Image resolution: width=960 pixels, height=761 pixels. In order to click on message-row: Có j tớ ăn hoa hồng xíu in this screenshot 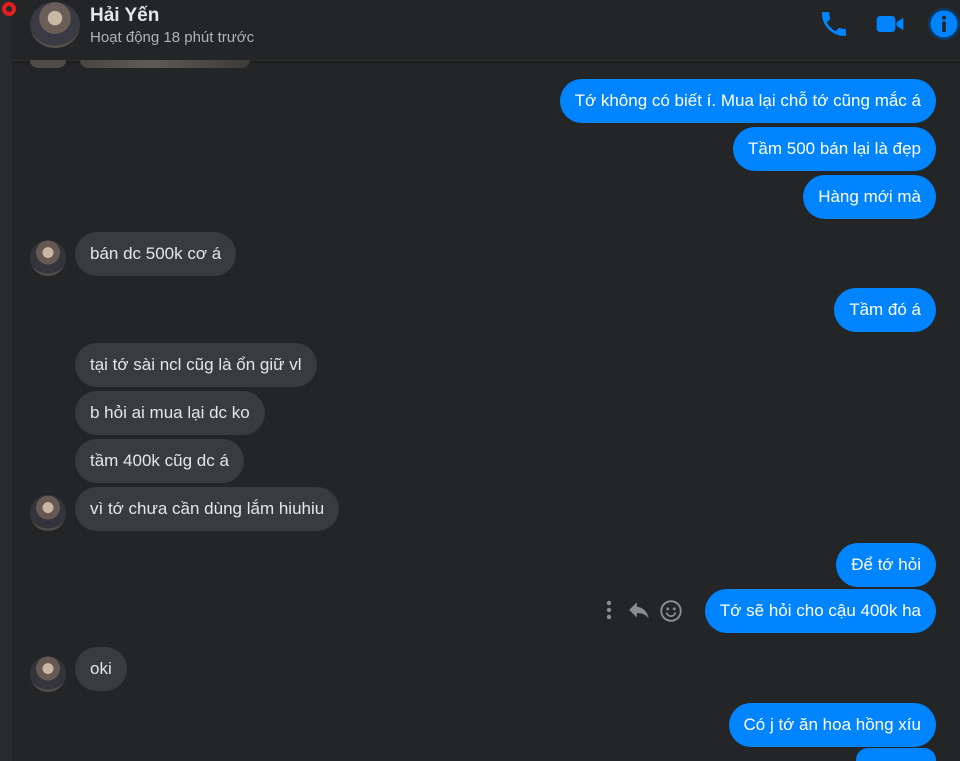, I will do `click(832, 725)`.